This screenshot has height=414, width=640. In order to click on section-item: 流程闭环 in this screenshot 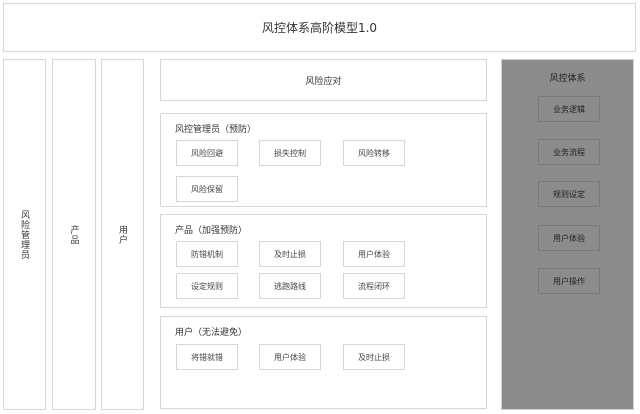, I will do `click(374, 286)`.